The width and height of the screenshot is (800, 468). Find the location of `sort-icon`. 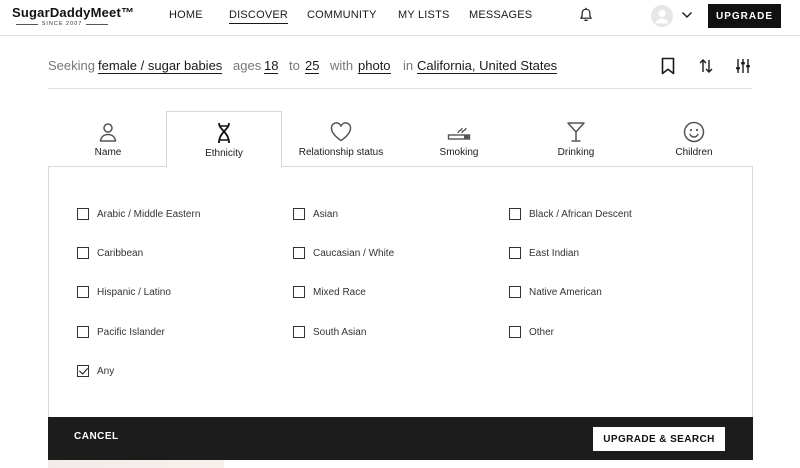

sort-icon is located at coordinates (706, 66).